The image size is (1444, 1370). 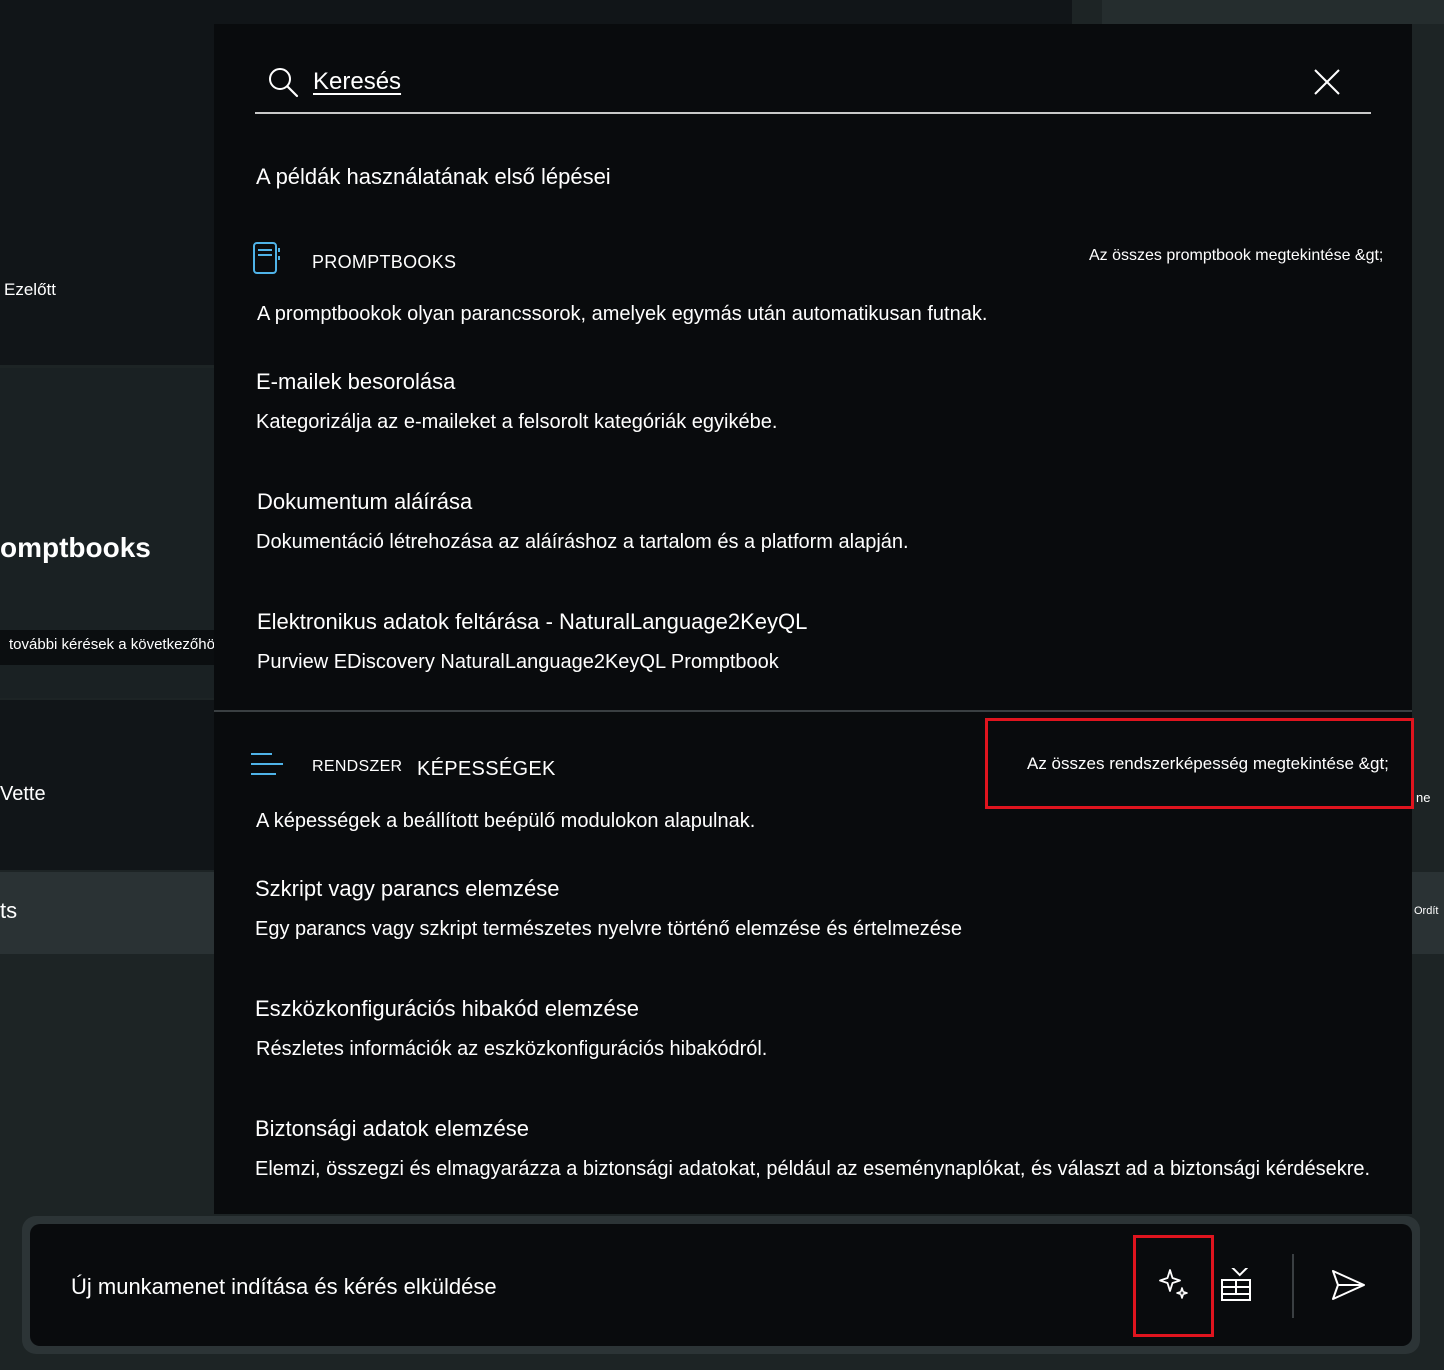 I want to click on highlight-box-prompt-guide, so click(x=1173, y=1286).